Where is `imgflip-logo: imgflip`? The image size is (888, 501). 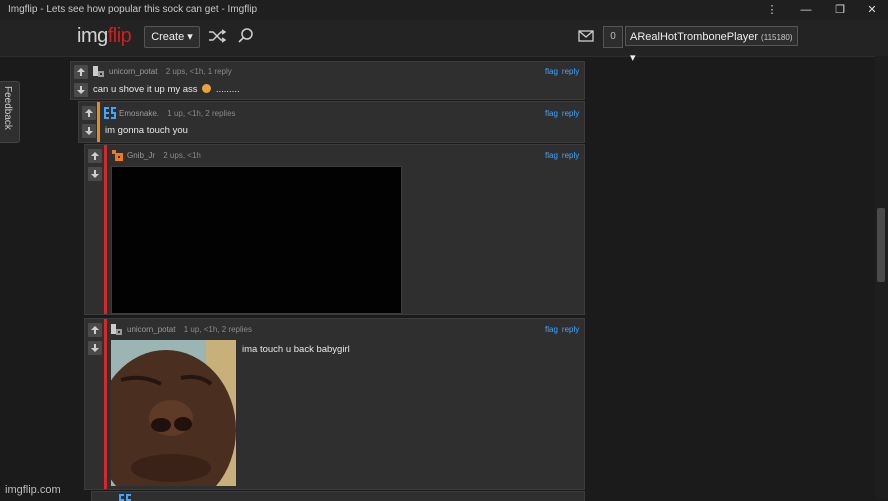
imgflip-logo: imgflip is located at coordinates (104, 36).